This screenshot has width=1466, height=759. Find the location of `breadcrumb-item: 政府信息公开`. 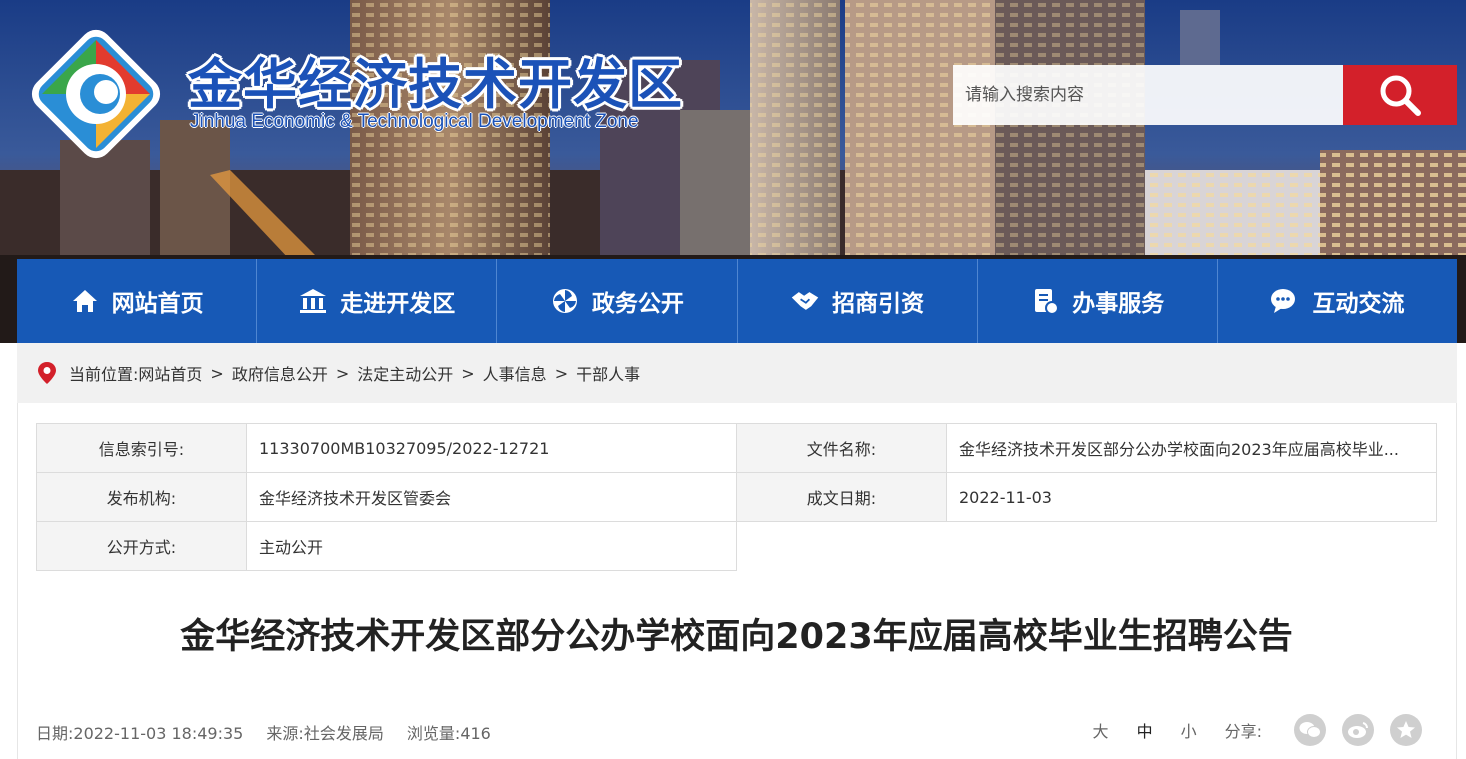

breadcrumb-item: 政府信息公开 is located at coordinates (280, 373).